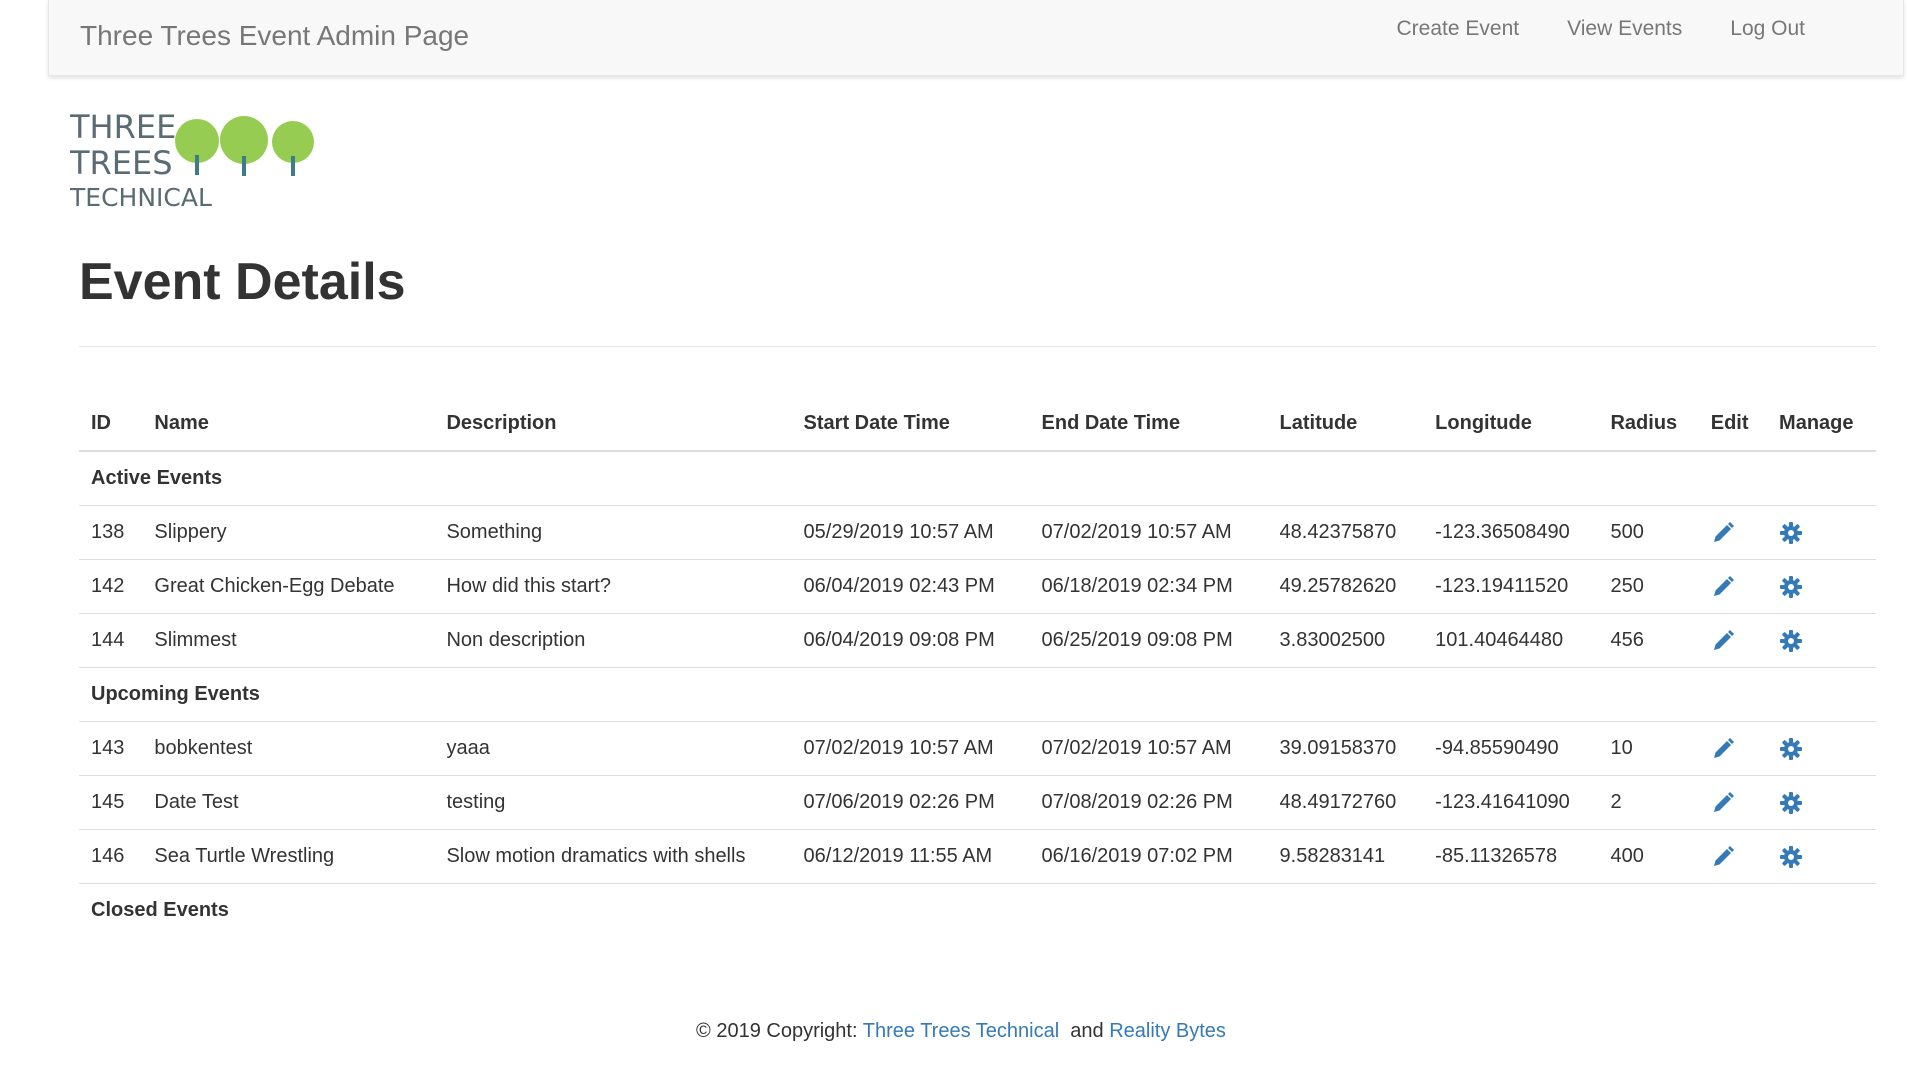  What do you see at coordinates (910, 856) in the screenshot?
I see `cell-start: 06/12/2019 11:55 AM` at bounding box center [910, 856].